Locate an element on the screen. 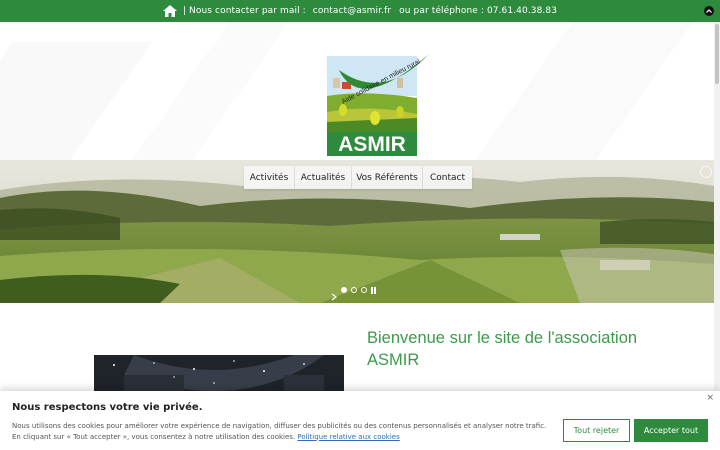 The width and height of the screenshot is (720, 450). nav-item-actualites: Actualités is located at coordinates (323, 177).